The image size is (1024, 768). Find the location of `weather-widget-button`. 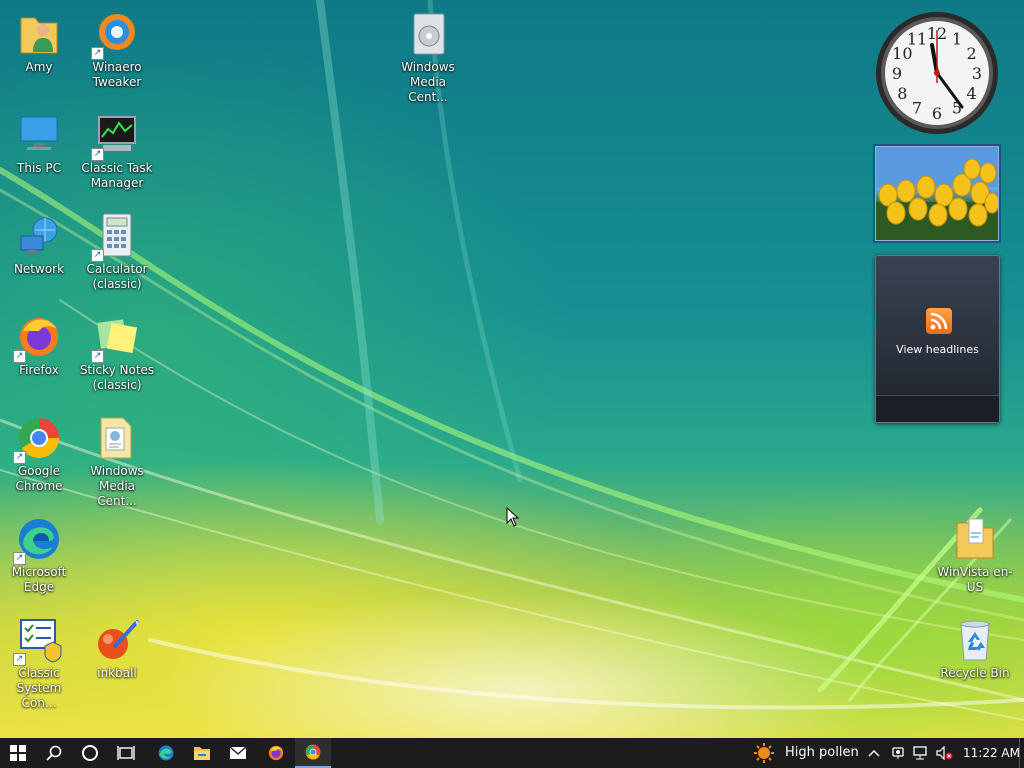

weather-widget-button is located at coordinates (764, 753).